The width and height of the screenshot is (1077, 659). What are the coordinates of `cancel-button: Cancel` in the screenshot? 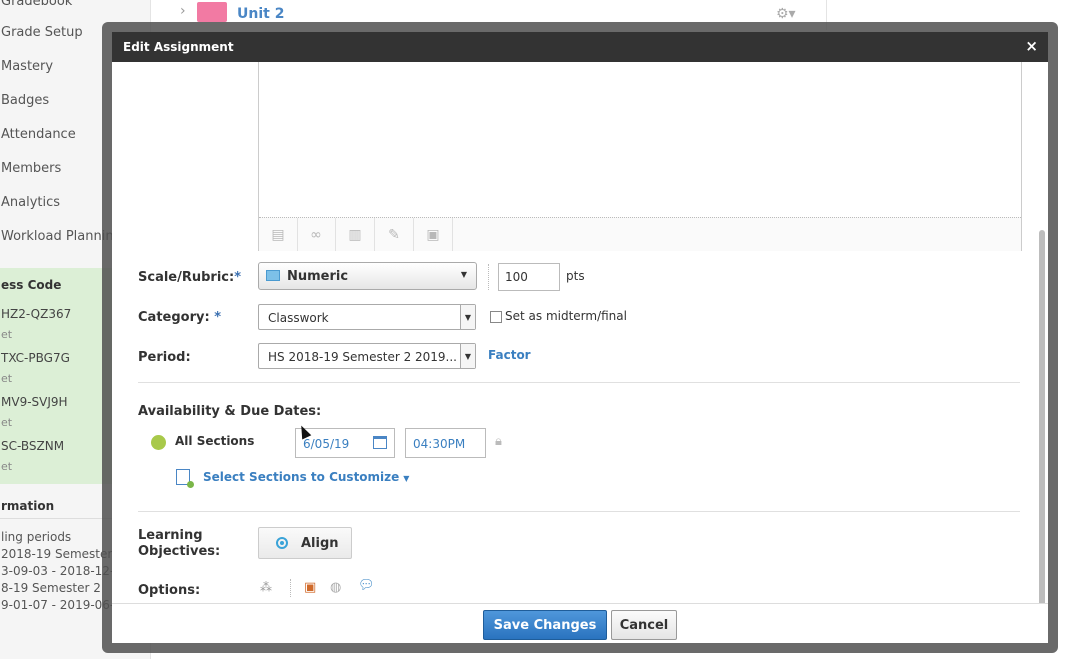 It's located at (644, 625).